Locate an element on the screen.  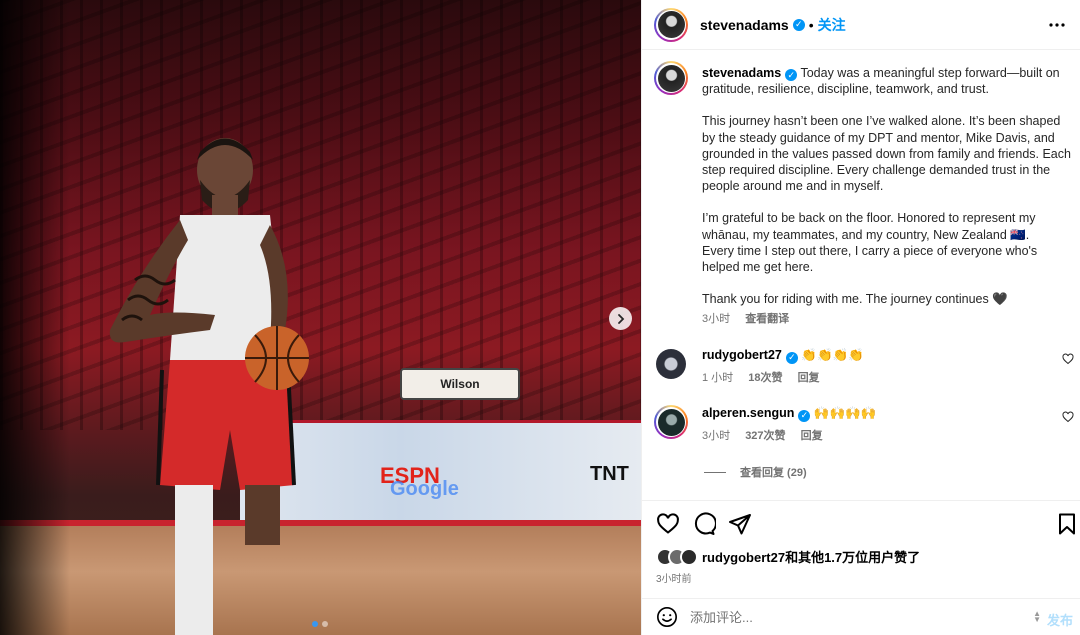
translate-link: 查看翻译 is located at coordinates (767, 319).